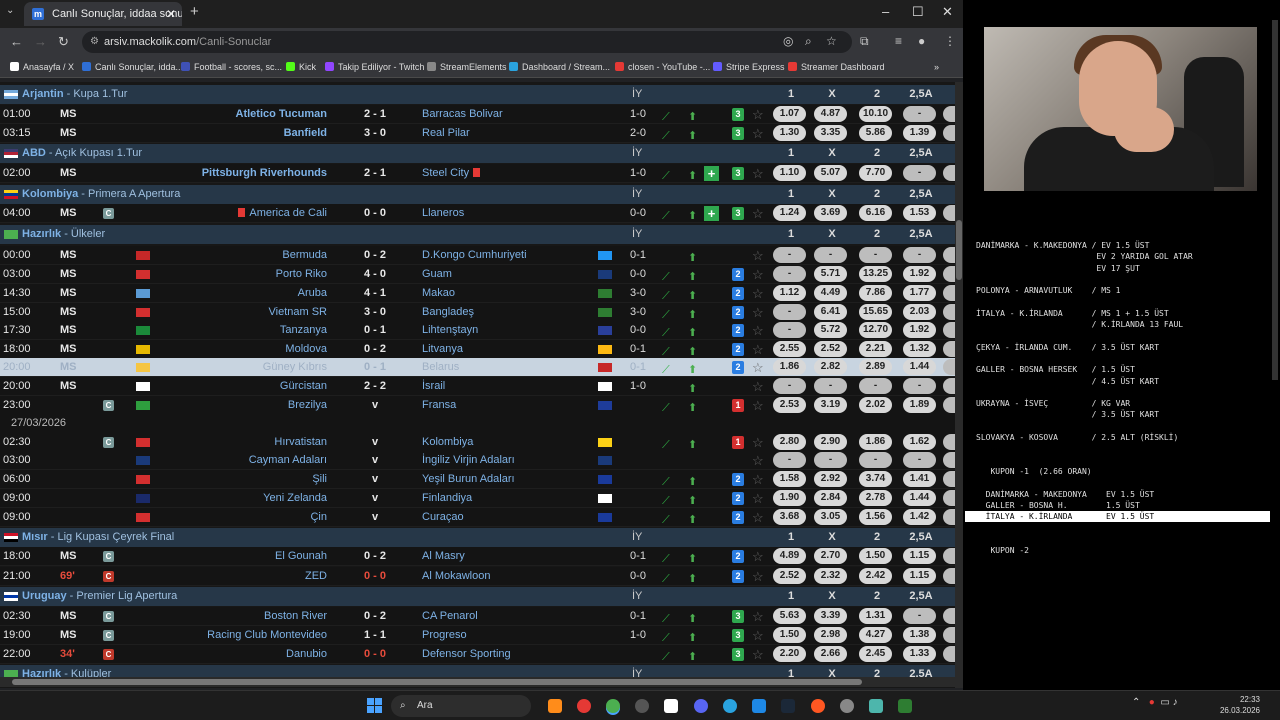  What do you see at coordinates (509, 556) in the screenshot?
I see `away-team: Al Masry` at bounding box center [509, 556].